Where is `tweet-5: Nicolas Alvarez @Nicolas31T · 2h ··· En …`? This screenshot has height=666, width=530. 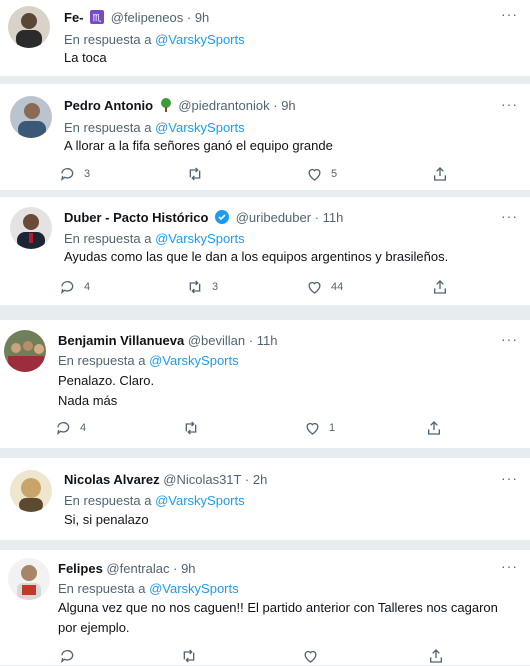
tweet-5: Nicolas Alvarez @Nicolas31T · 2h ··· En … is located at coordinates (265, 499).